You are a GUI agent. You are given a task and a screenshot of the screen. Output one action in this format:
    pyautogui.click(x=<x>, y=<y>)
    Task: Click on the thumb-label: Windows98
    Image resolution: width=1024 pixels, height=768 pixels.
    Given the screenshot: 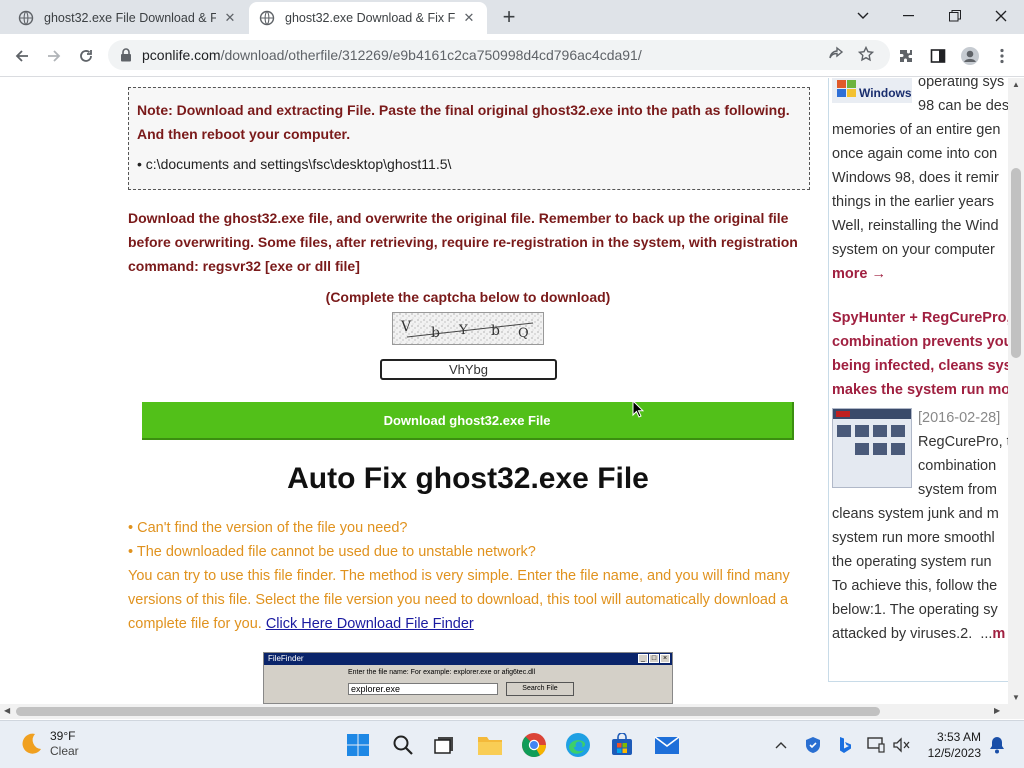 What is the action you would take?
    pyautogui.click(x=885, y=93)
    